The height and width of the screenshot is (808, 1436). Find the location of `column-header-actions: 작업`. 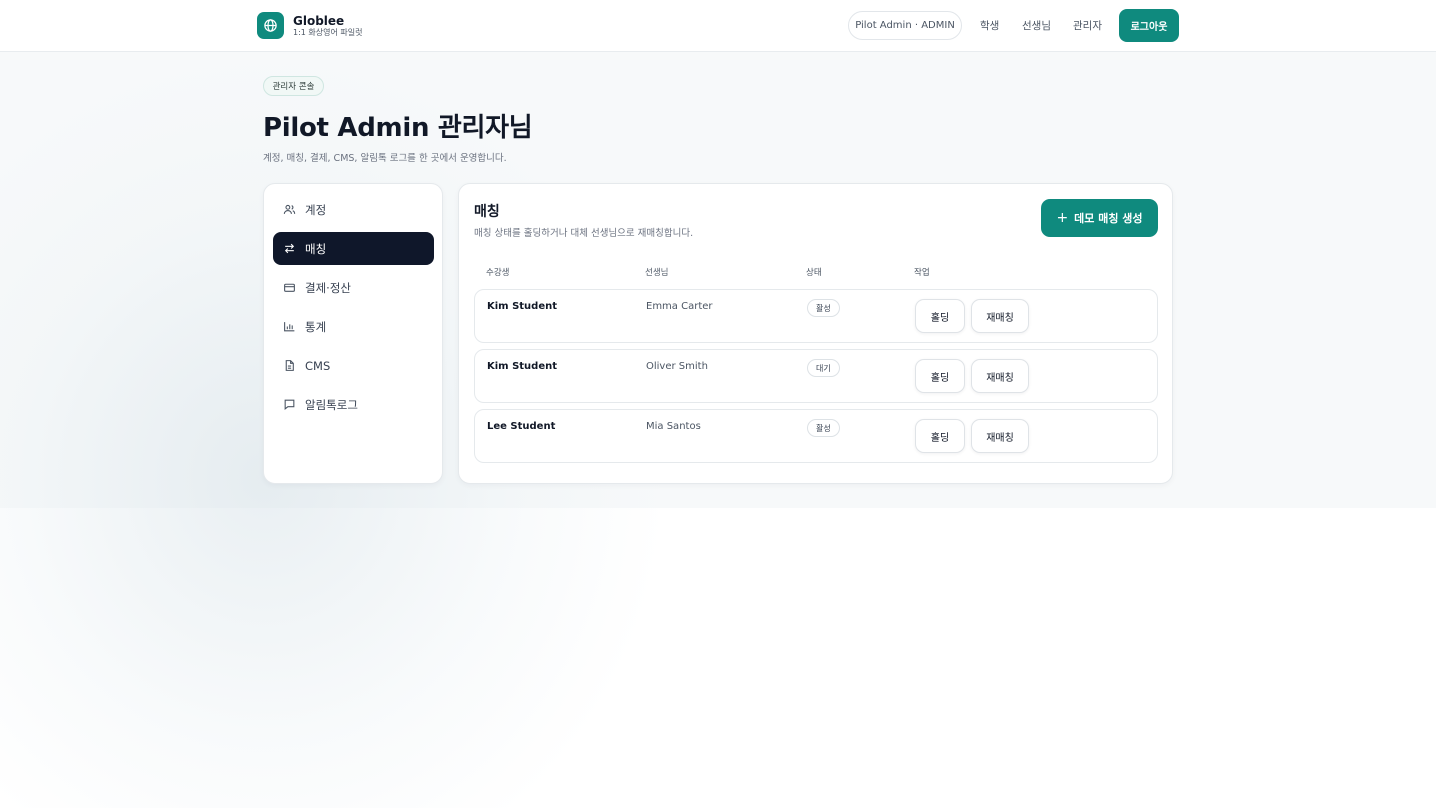

column-header-actions: 작업 is located at coordinates (922, 273).